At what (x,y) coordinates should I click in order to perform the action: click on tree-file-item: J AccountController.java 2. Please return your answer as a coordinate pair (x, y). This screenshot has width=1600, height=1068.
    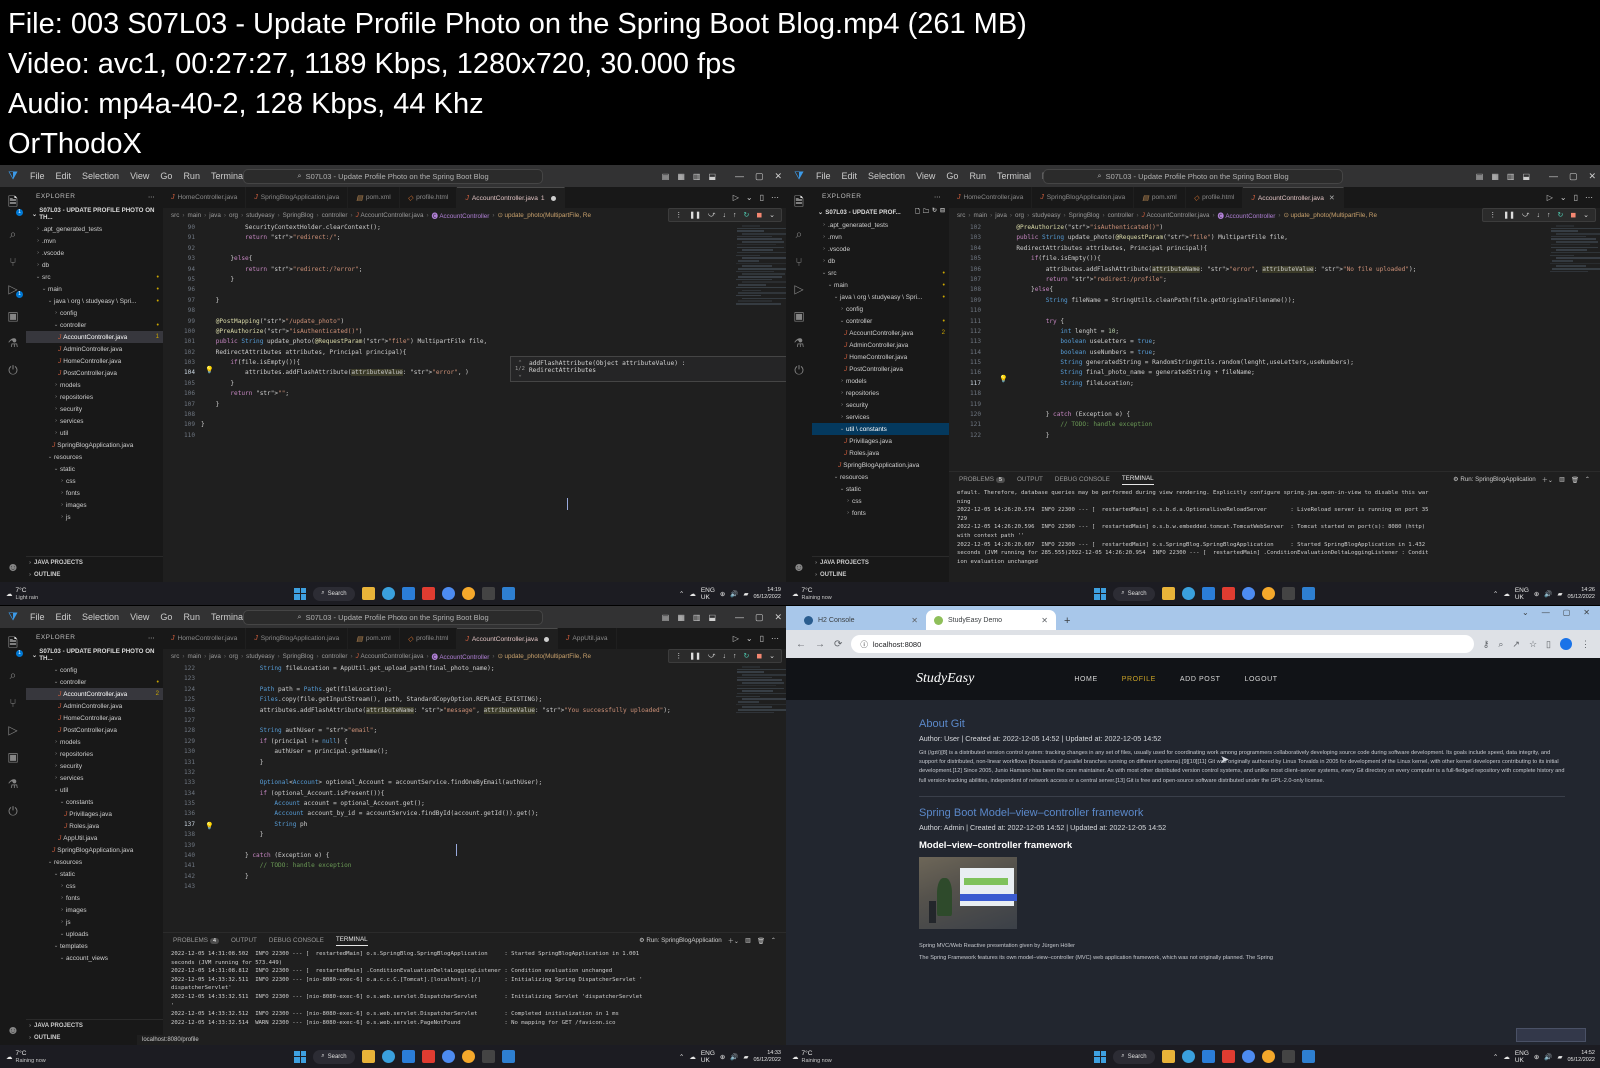
    Looking at the image, I should click on (880, 333).